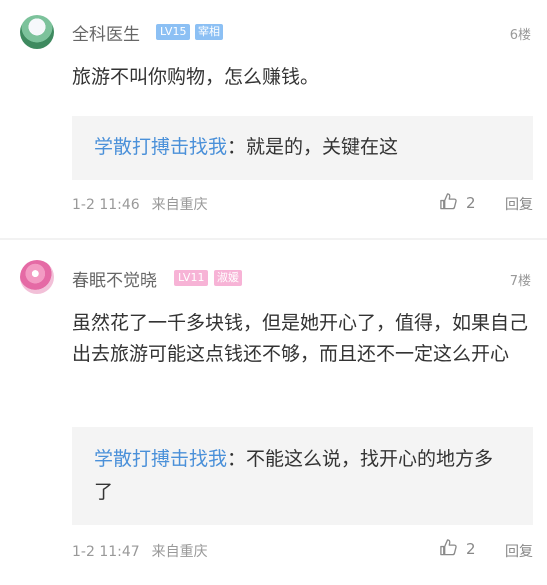  Describe the element at coordinates (106, 32) in the screenshot. I see `username: 全科医生` at that location.